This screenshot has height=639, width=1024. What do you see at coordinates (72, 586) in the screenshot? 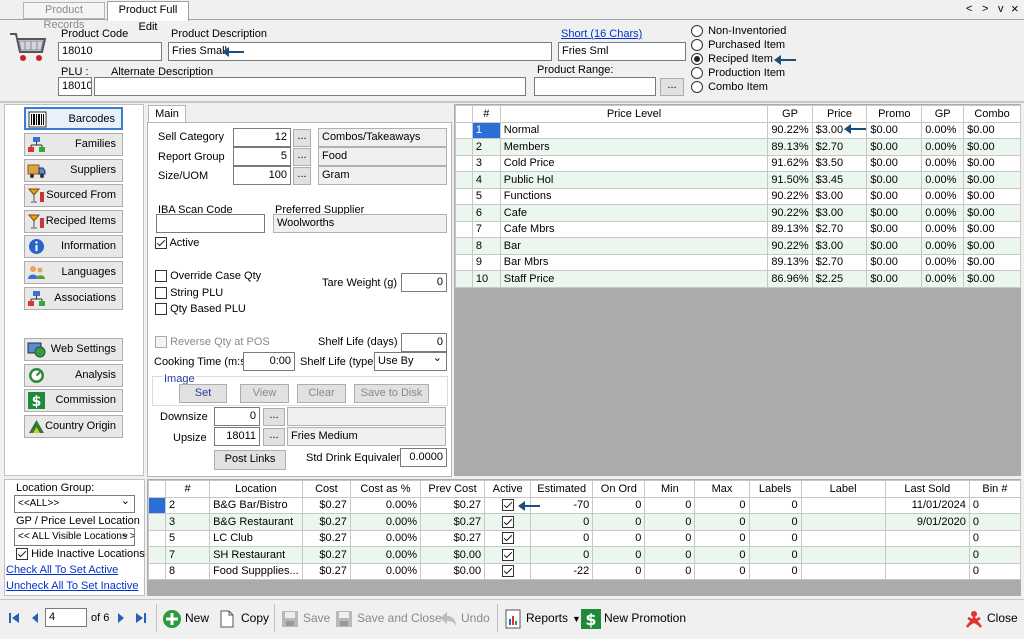
I see `uncheck-all-link: Uncheck All To Set Inactive` at bounding box center [72, 586].